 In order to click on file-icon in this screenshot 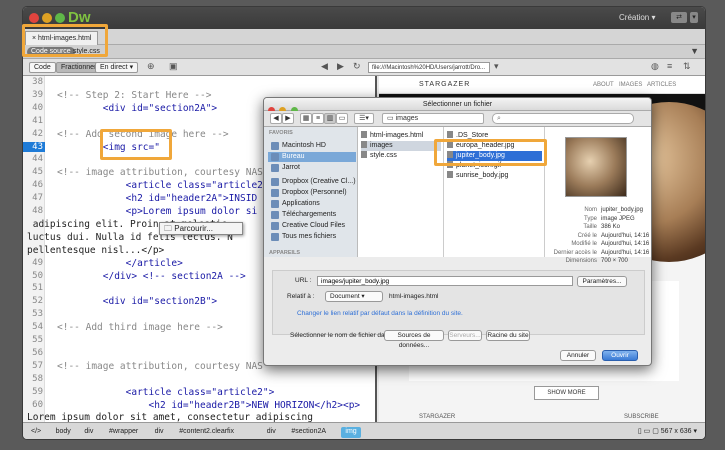, I will do `click(450, 134)`.